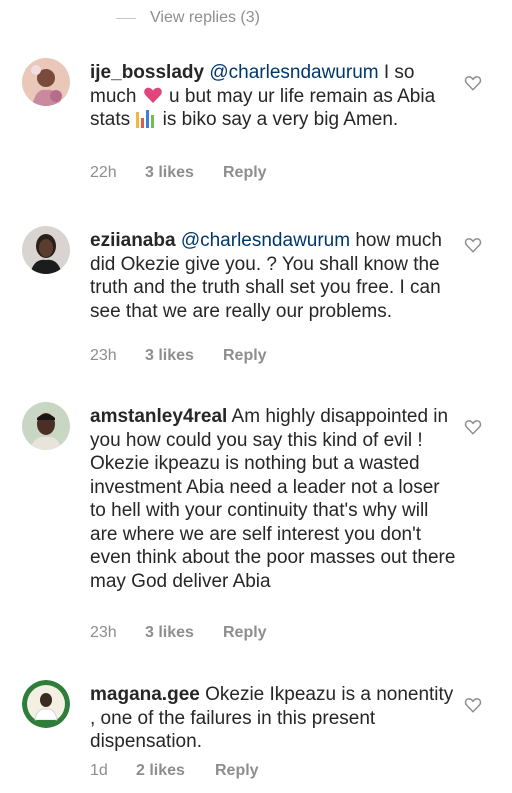  Describe the element at coordinates (278, 119) in the screenshot. I see `comment-text-part: is biko say a very big Amen.` at that location.